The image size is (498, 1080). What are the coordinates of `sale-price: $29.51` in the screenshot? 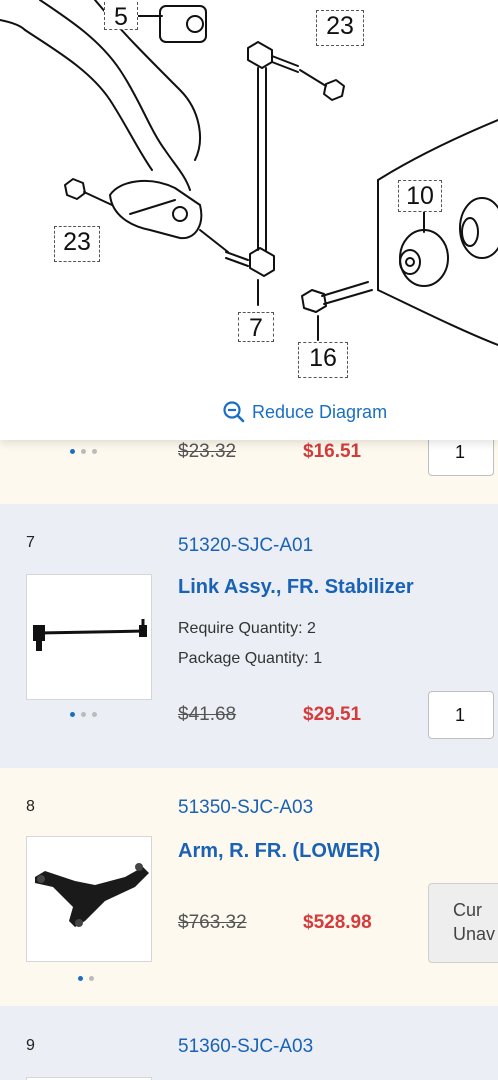 It's located at (332, 714).